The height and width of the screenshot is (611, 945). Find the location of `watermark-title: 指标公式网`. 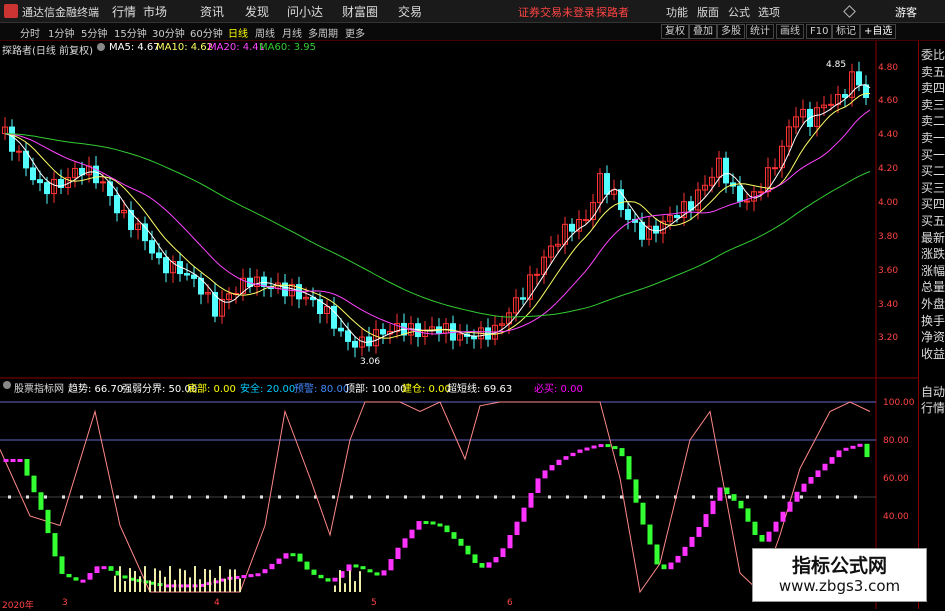

watermark-title: 指标公式网 is located at coordinates (839, 566).